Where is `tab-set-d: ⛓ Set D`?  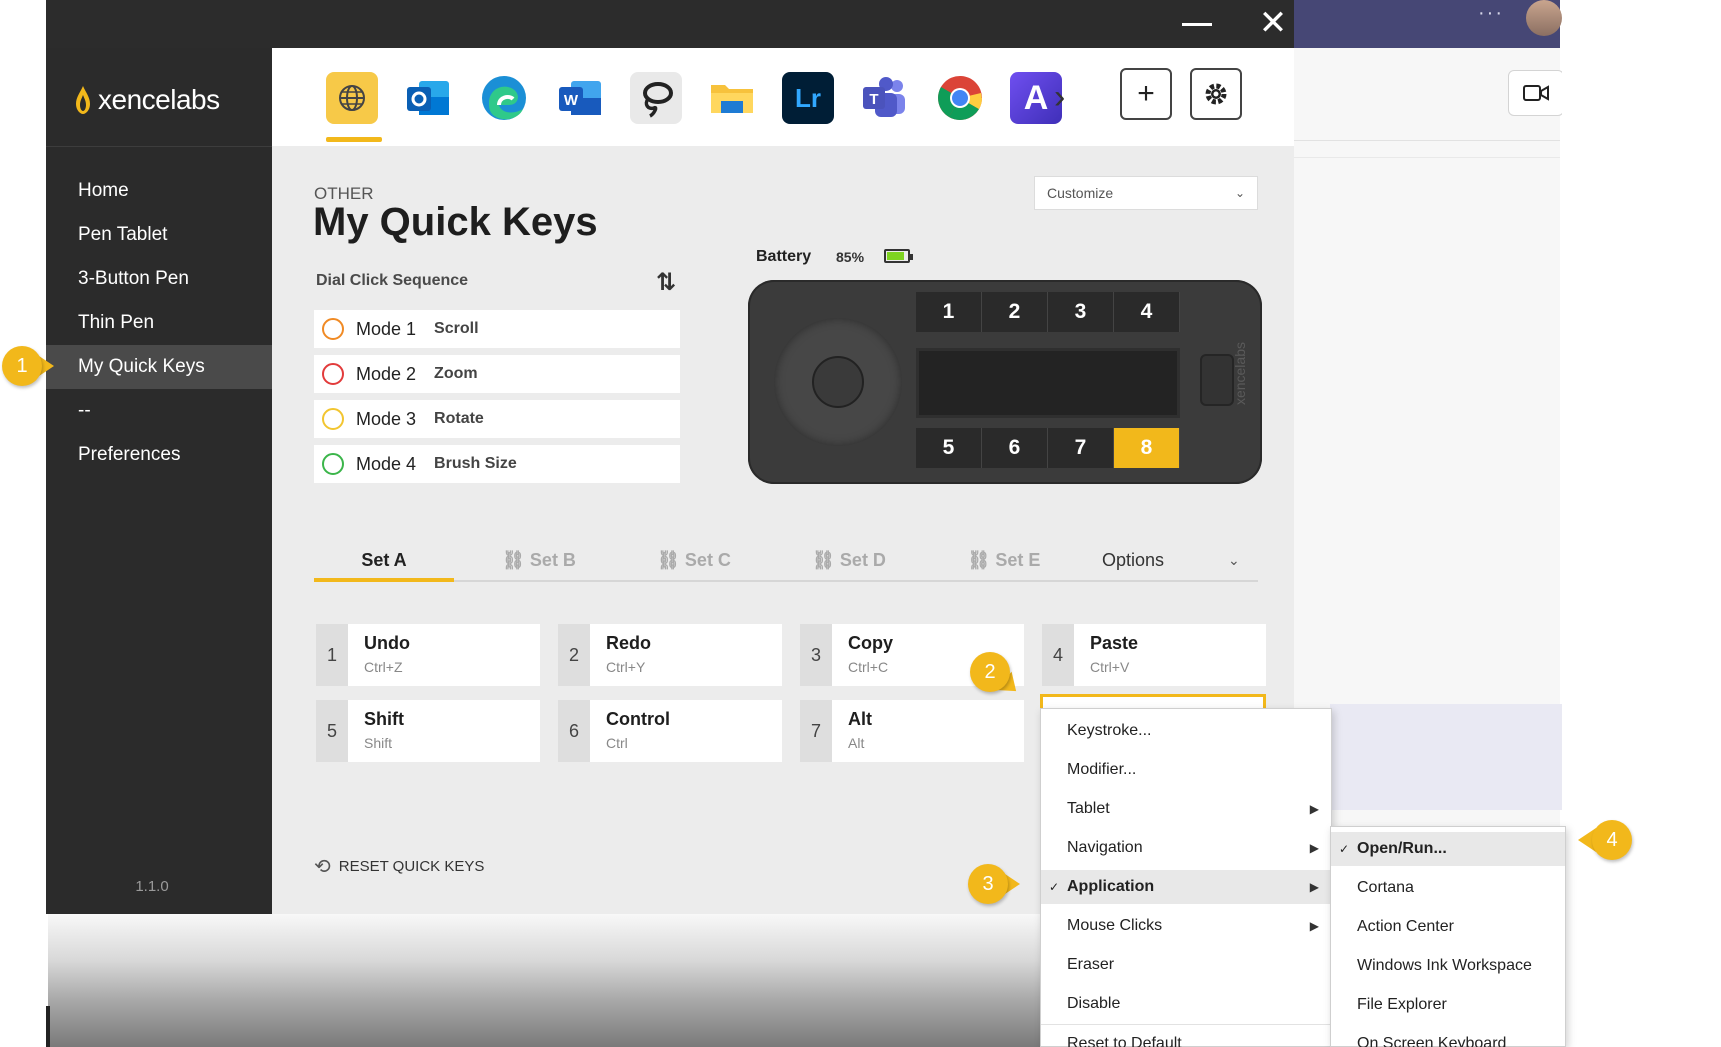 tab-set-d: ⛓ Set D is located at coordinates (849, 560).